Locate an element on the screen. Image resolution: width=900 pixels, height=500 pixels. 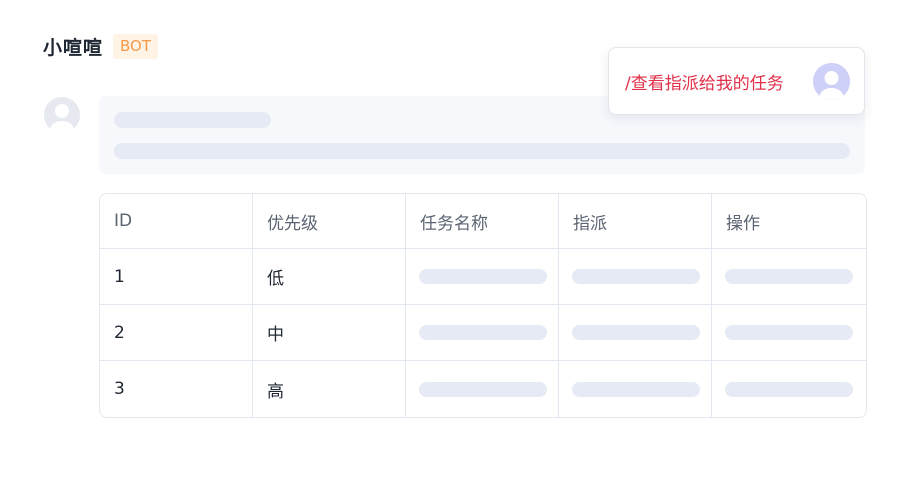
bot-avatar is located at coordinates (62, 115).